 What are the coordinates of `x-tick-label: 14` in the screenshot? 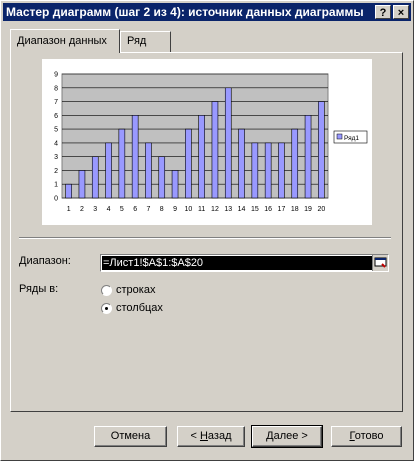 It's located at (242, 209).